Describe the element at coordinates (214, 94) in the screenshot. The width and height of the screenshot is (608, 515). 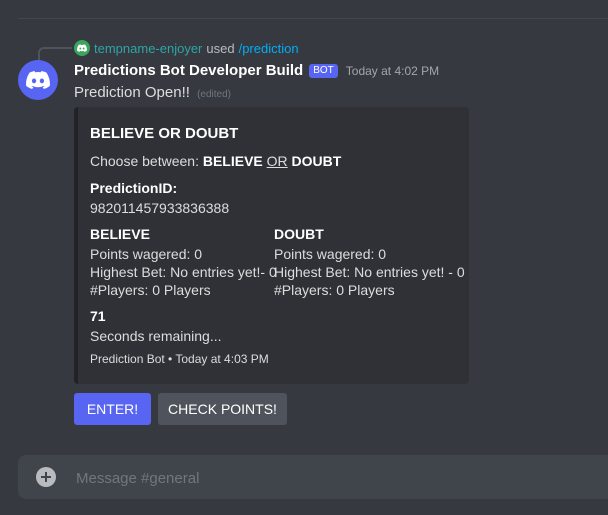
I see `edited-marker: (edited)` at that location.